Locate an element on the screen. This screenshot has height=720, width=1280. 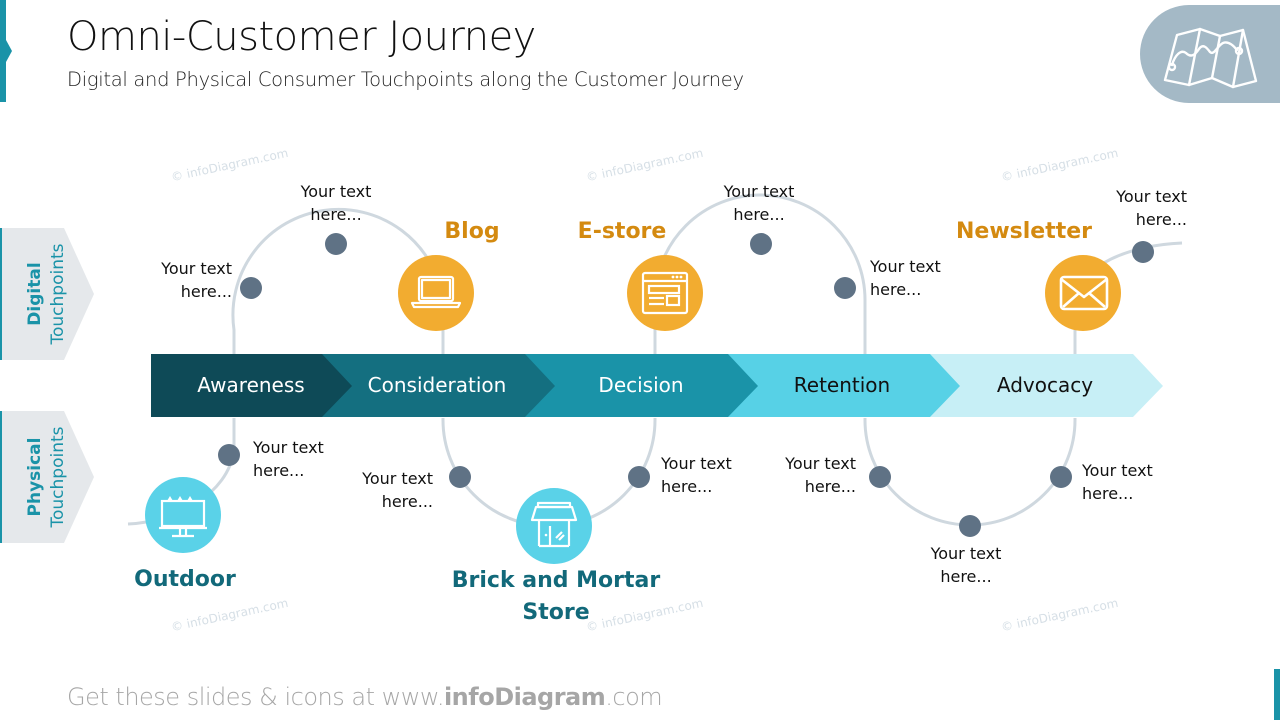
stage-advocacy: Advocacy is located at coordinates (1045, 385).